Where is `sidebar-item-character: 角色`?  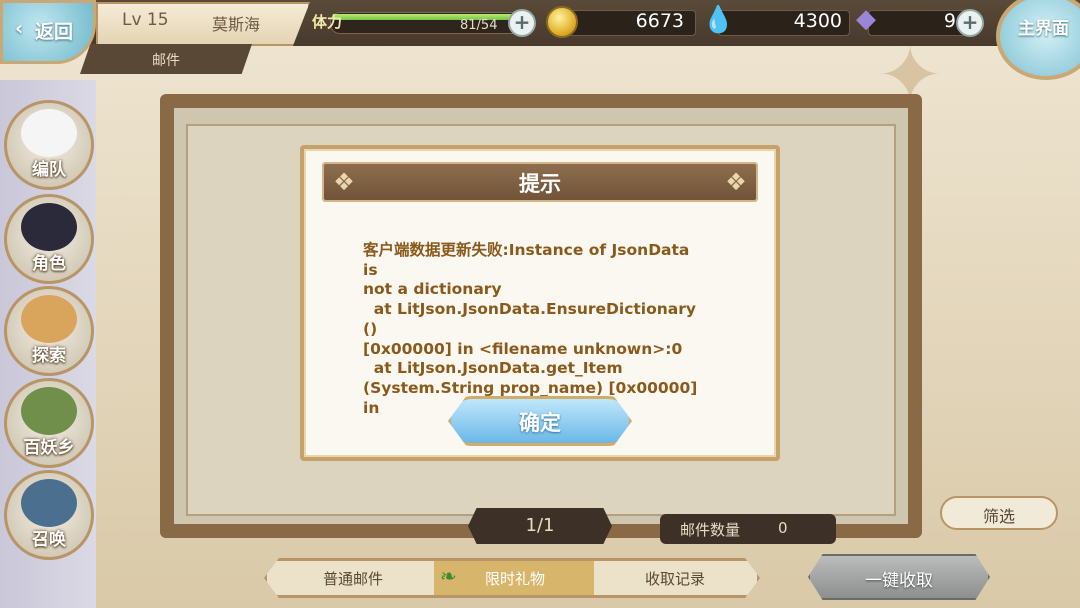
sidebar-item-character: 角色 is located at coordinates (49, 239).